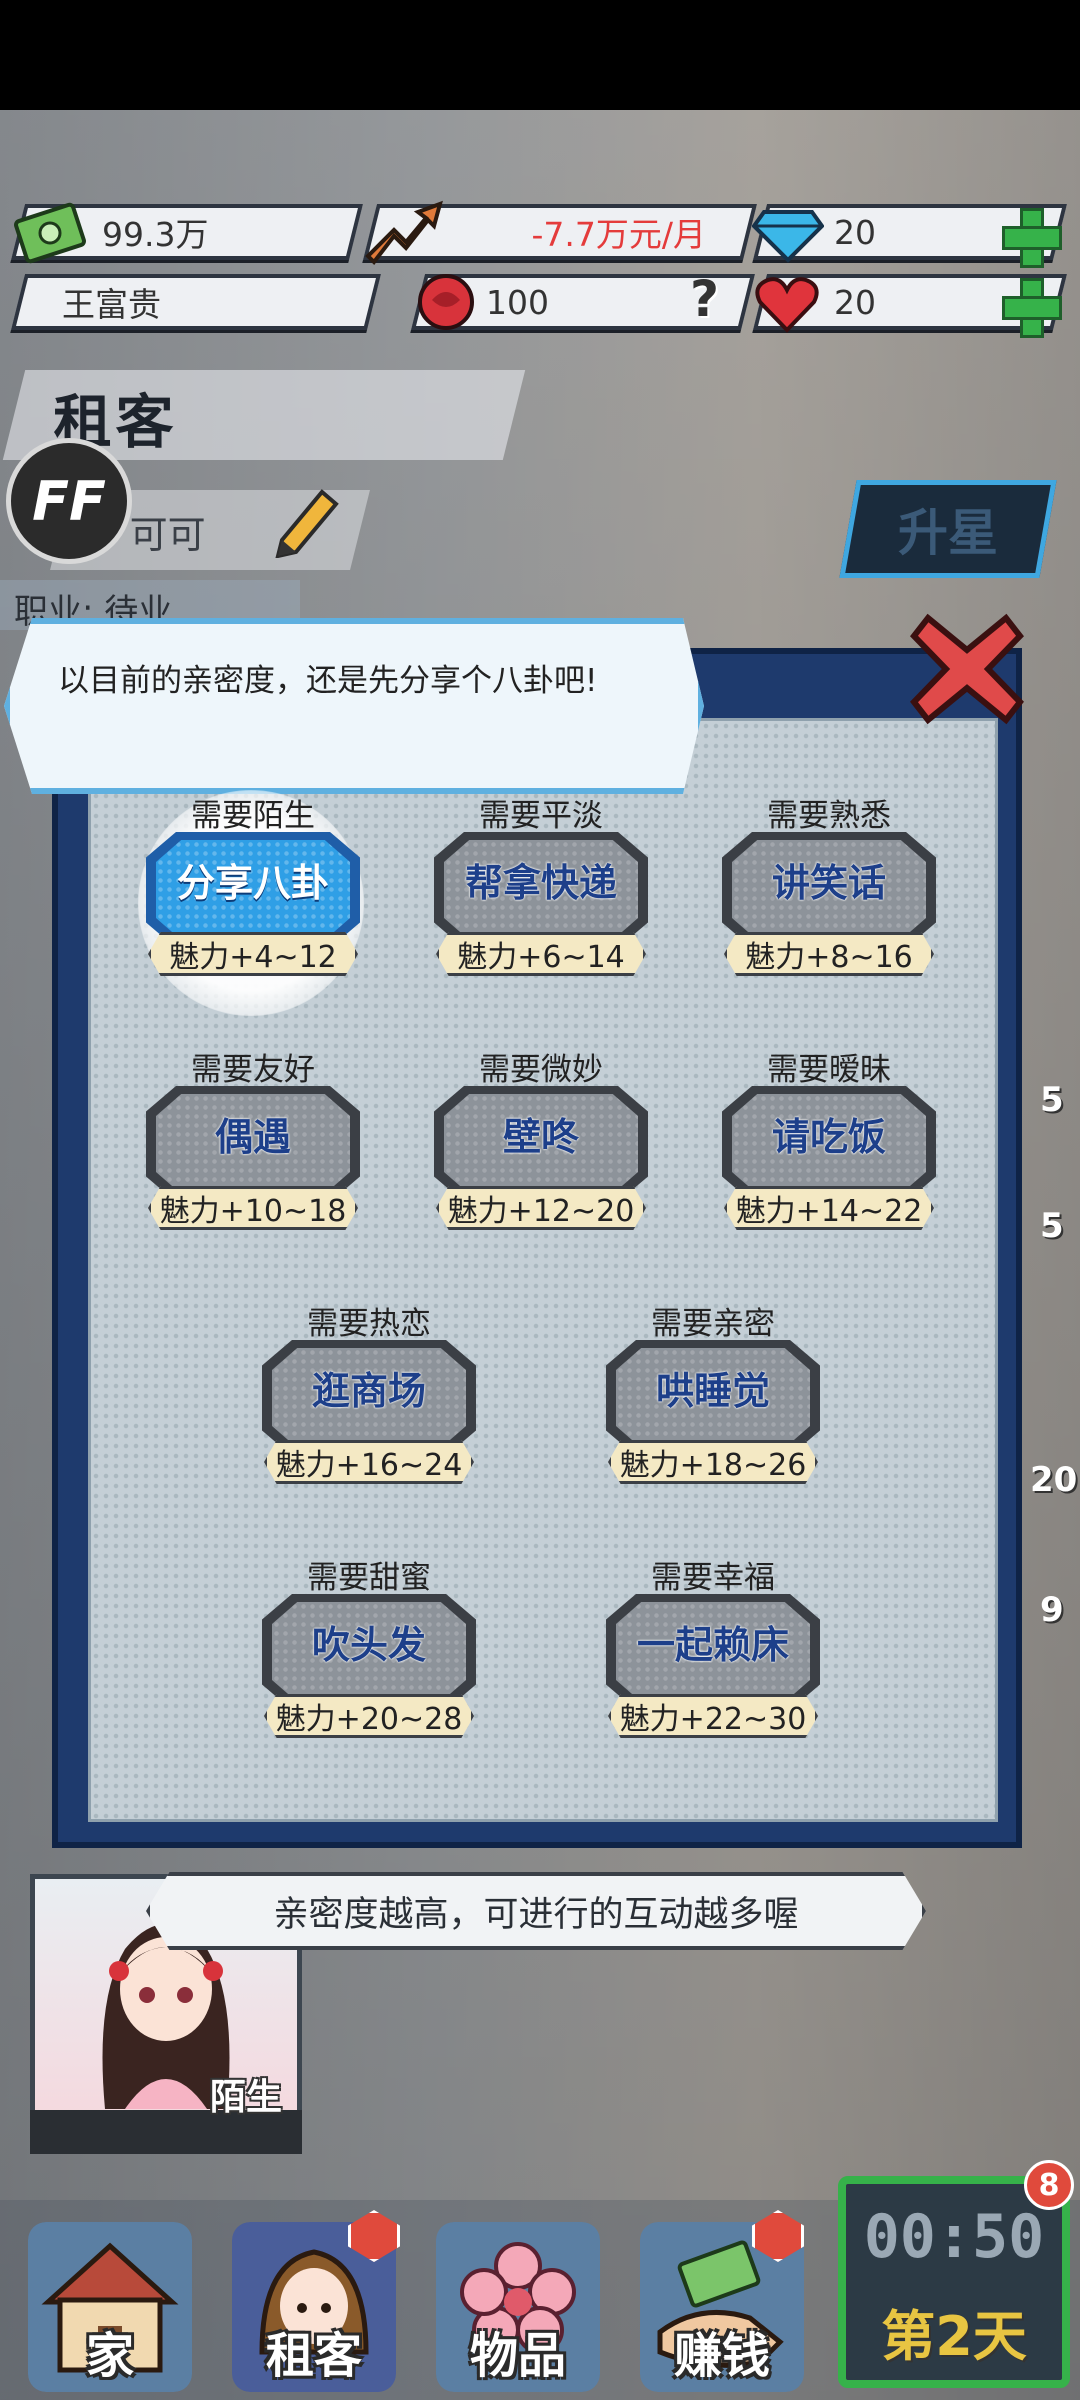  What do you see at coordinates (829, 1208) in the screenshot?
I see `action-stat: 魅力+14~22` at bounding box center [829, 1208].